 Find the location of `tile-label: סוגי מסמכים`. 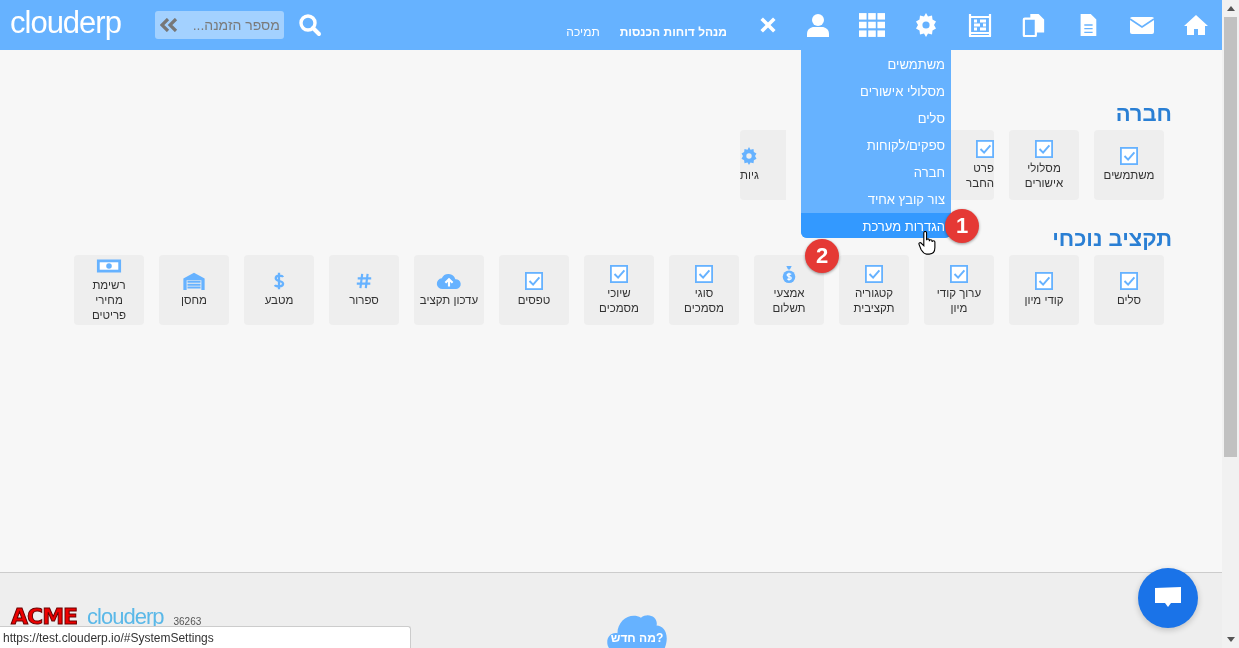

tile-label: סוגי מסמכים is located at coordinates (704, 300).